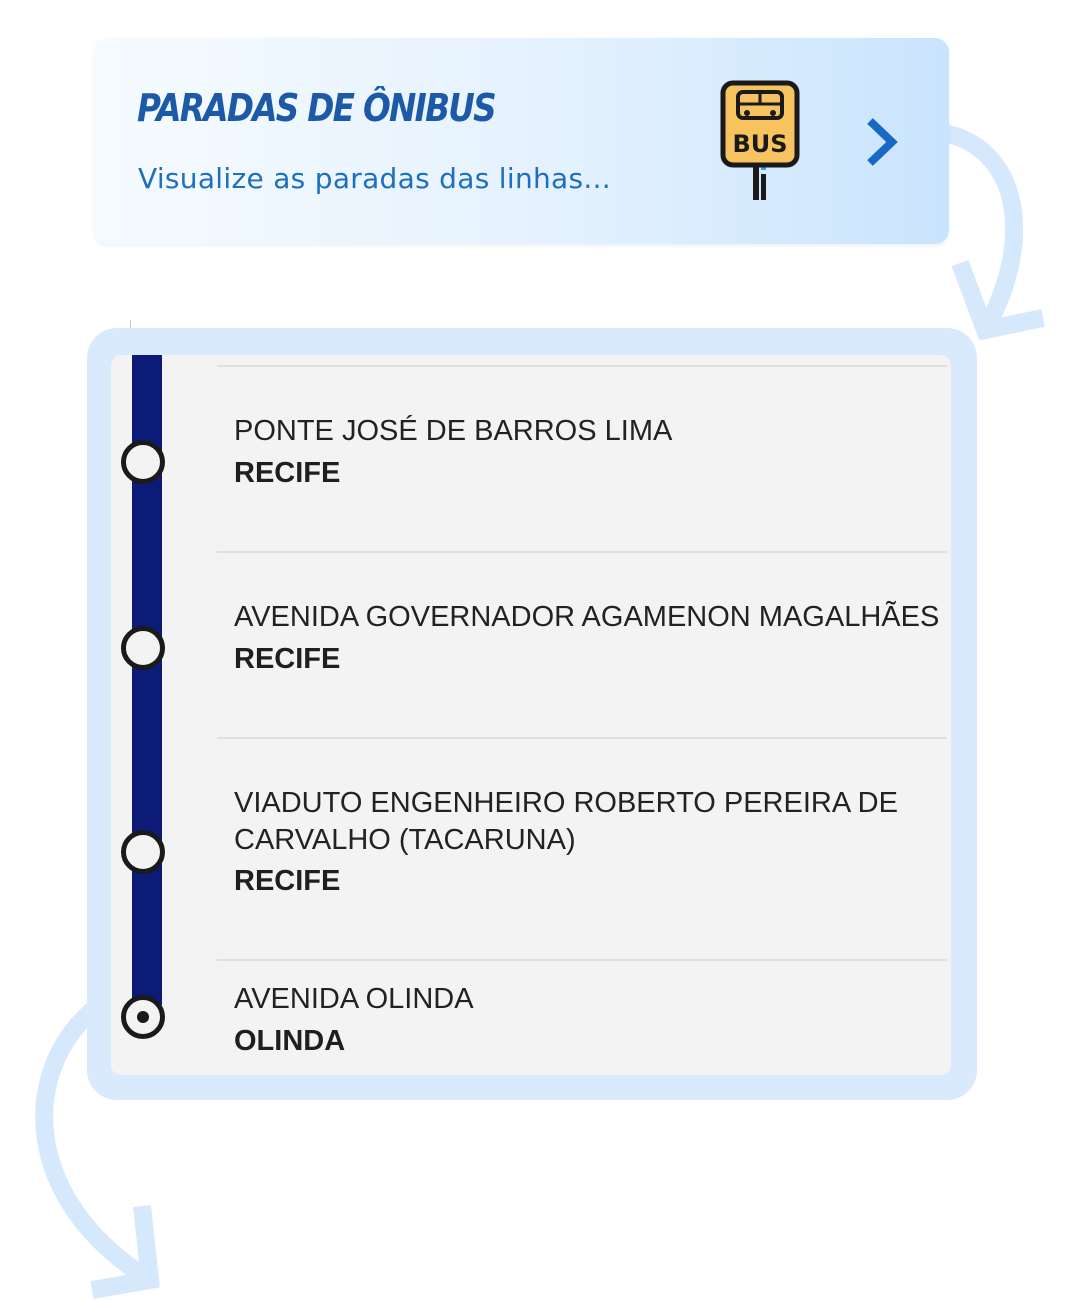  What do you see at coordinates (531, 1017) in the screenshot?
I see `stop-item-current: AVENIDA OLINDA OLINDA` at bounding box center [531, 1017].